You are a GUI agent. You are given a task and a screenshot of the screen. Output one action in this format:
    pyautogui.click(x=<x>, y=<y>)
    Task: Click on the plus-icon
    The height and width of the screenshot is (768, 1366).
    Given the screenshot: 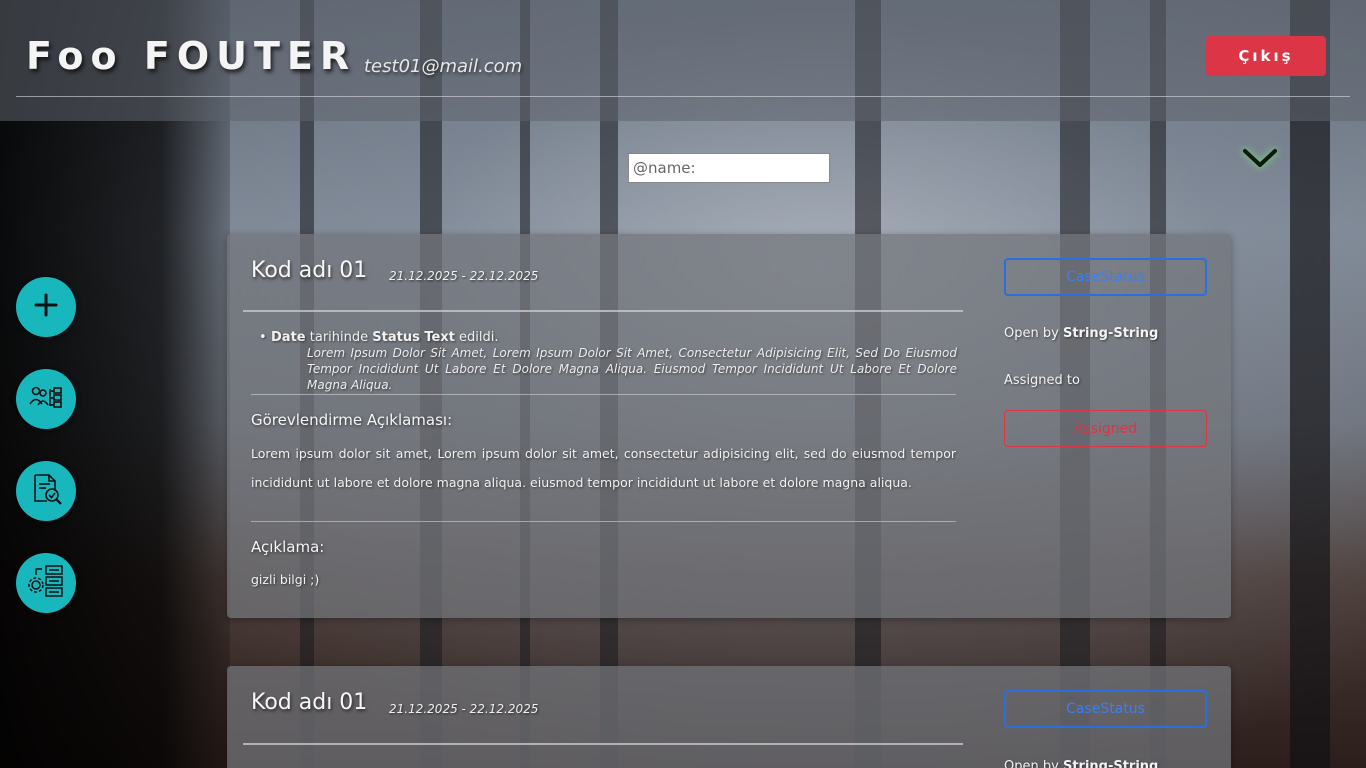 What is the action you would take?
    pyautogui.click(x=46, y=307)
    